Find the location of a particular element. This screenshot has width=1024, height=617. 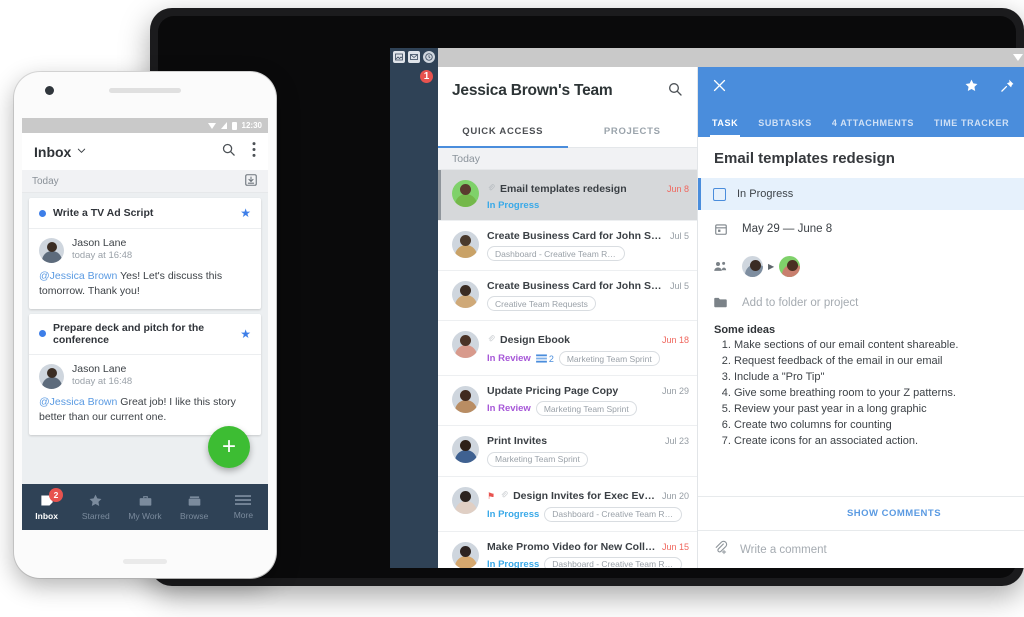

row-meta: Marketing Team Sprint is located at coordinates (588, 459).